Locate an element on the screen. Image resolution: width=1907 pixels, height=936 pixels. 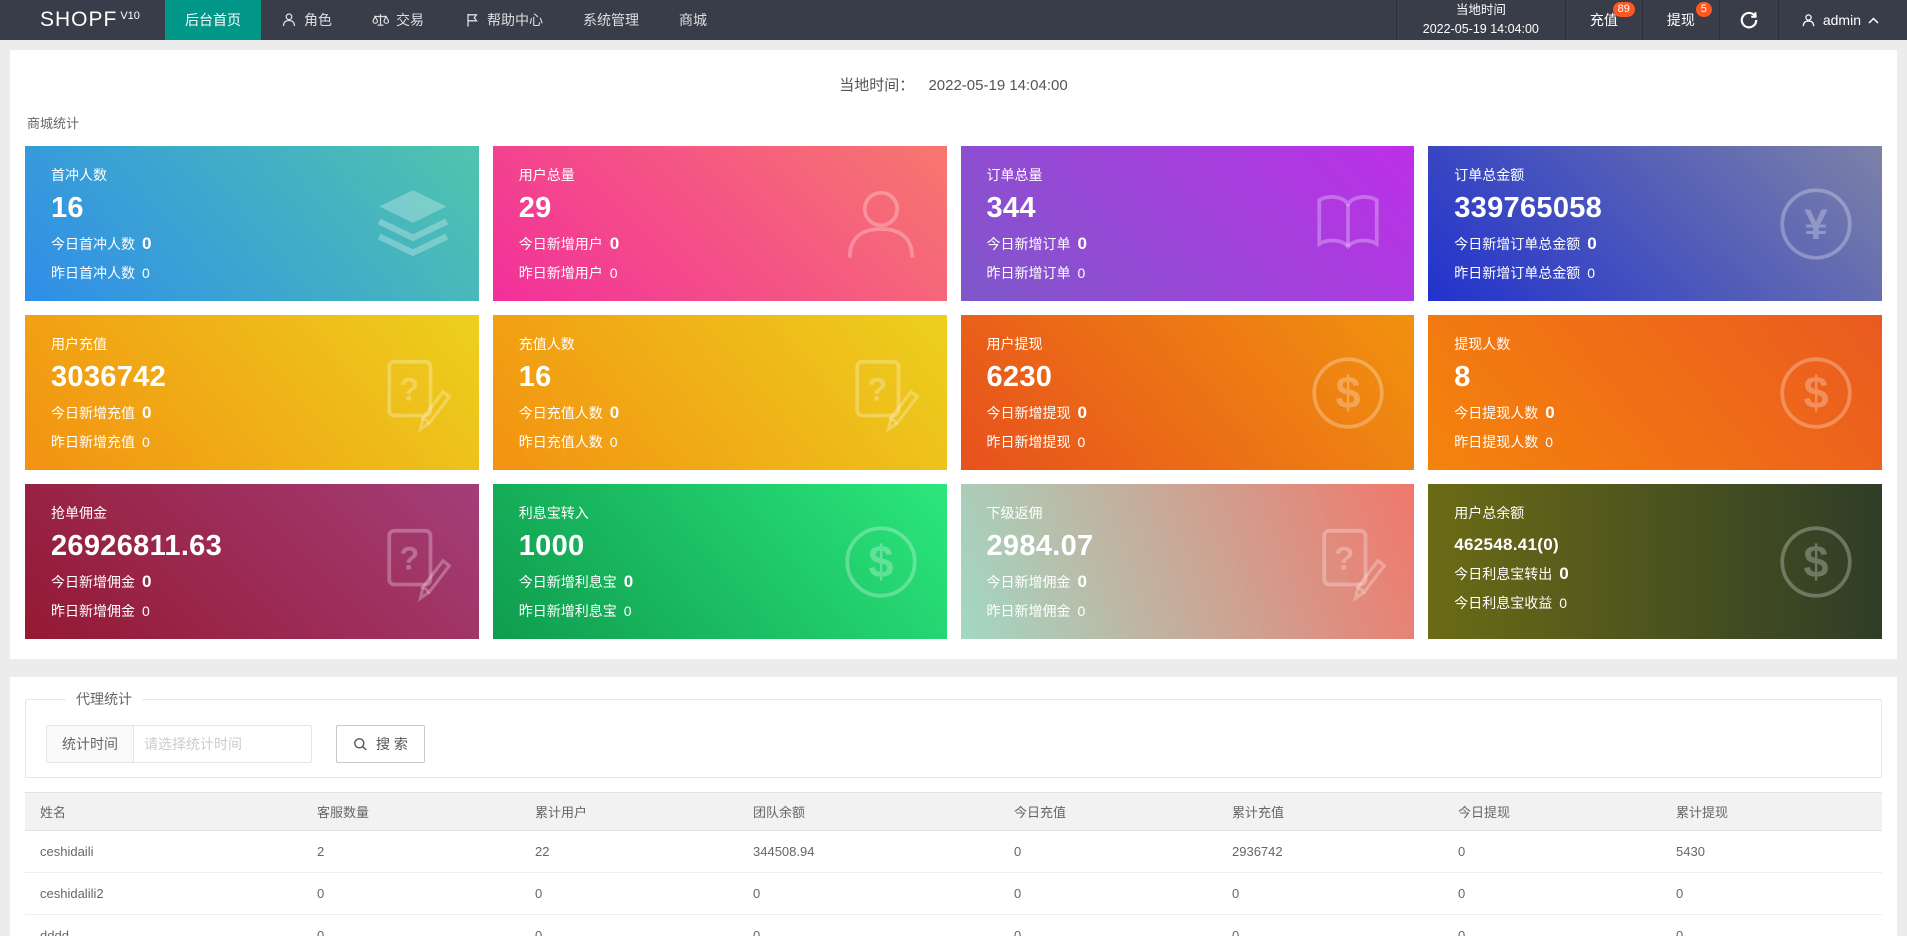
chevron-up-icon is located at coordinates (1873, 20).